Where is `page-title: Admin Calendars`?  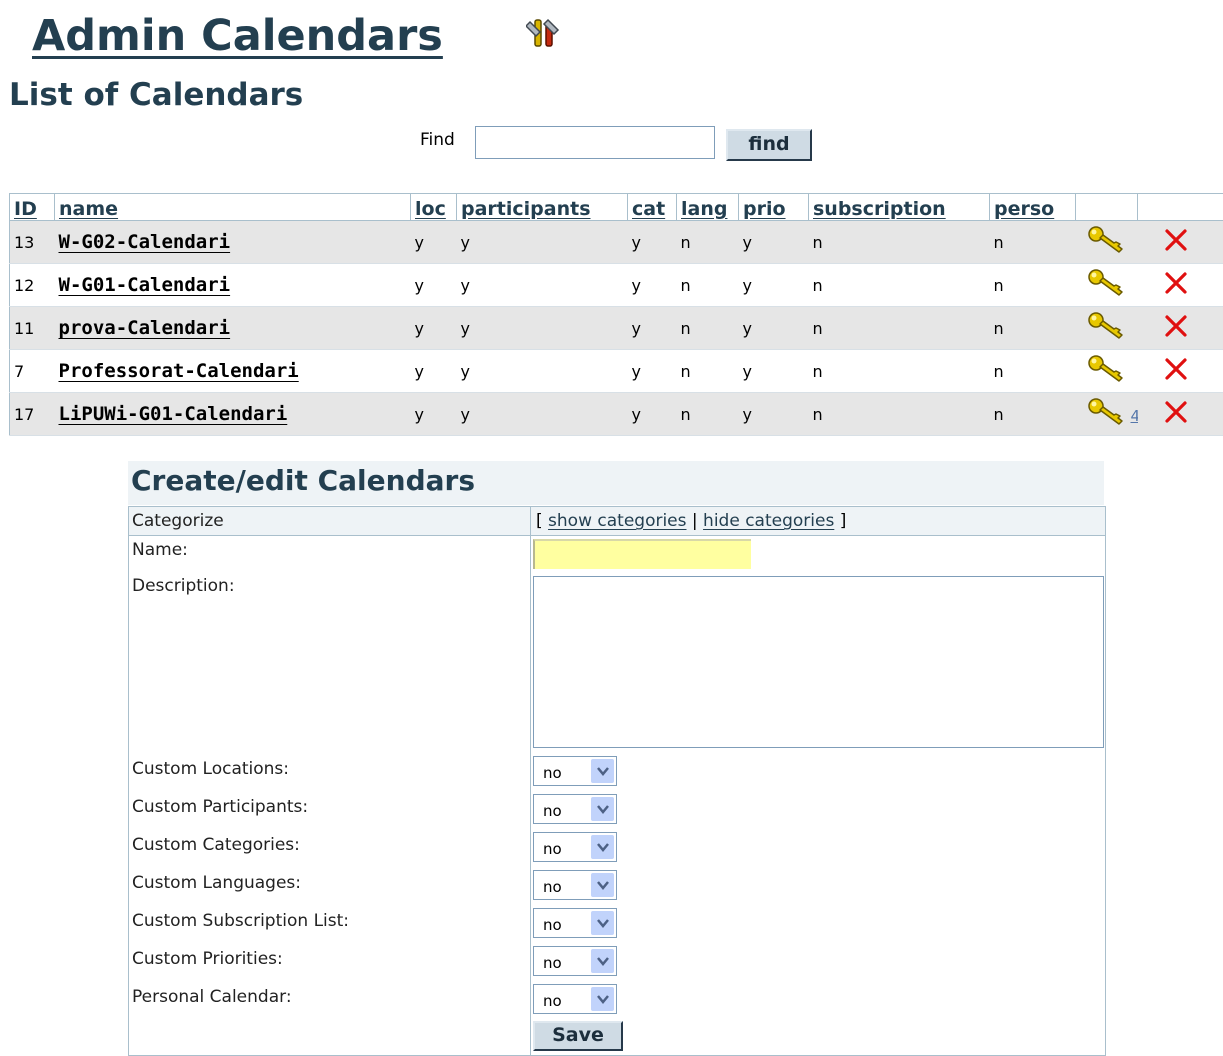
page-title: Admin Calendars is located at coordinates (237, 36).